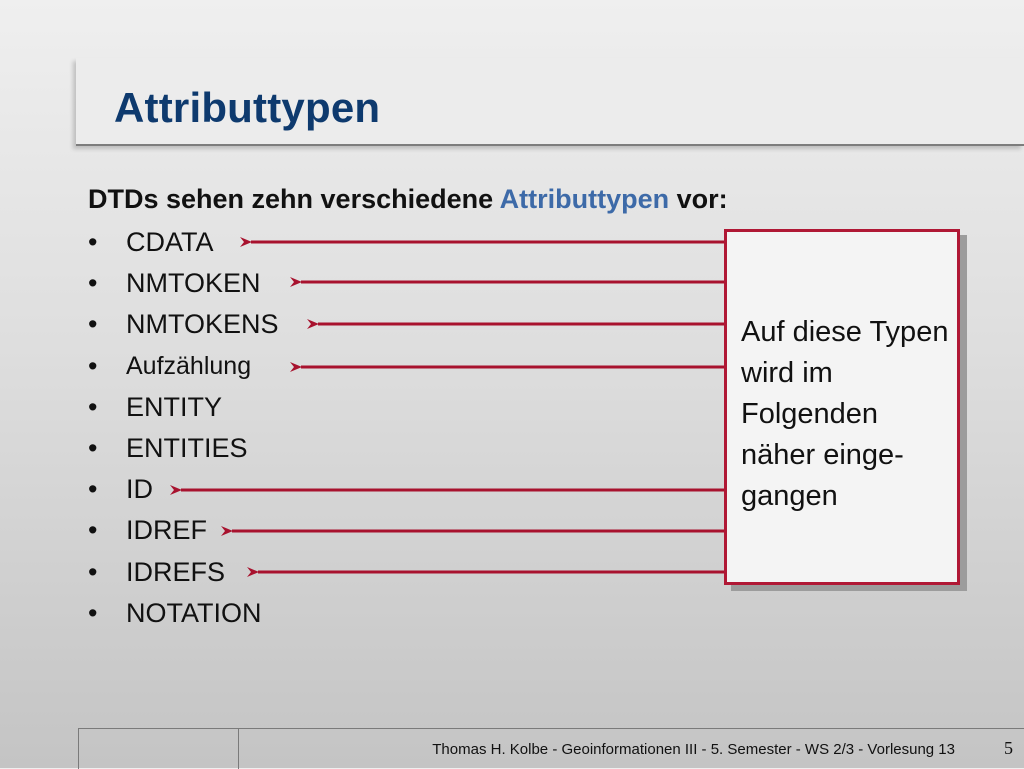 This screenshot has width=1024, height=769. I want to click on footer-cell-empty, so click(158, 749).